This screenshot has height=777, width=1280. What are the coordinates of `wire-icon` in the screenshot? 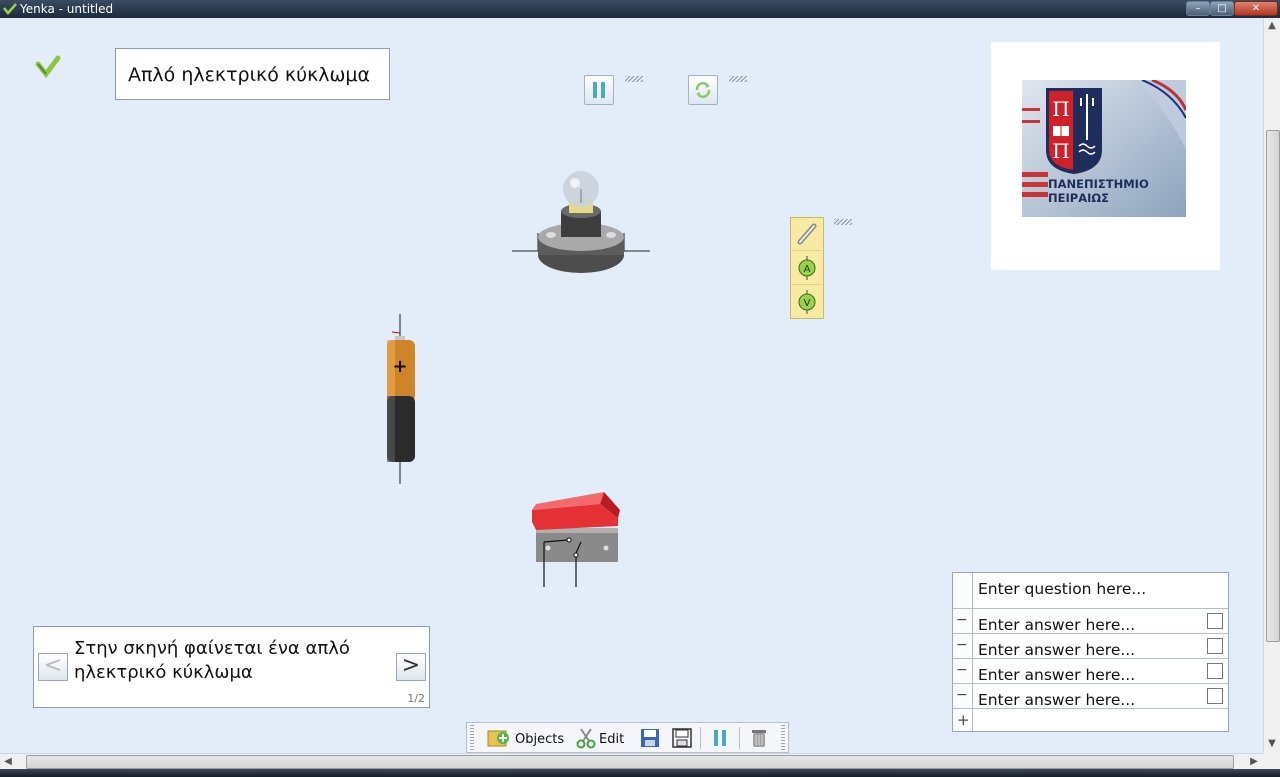 It's located at (807, 234).